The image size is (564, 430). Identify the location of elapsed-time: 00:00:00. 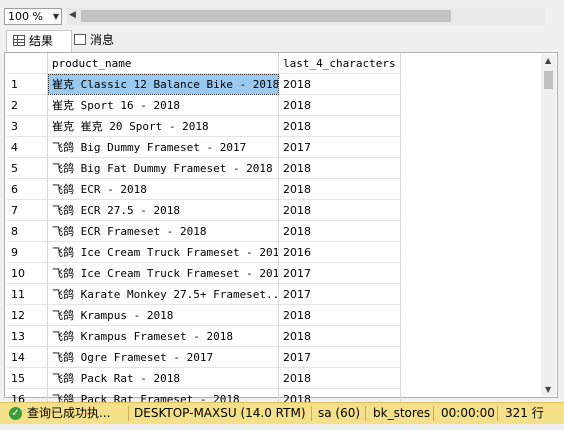
(468, 413).